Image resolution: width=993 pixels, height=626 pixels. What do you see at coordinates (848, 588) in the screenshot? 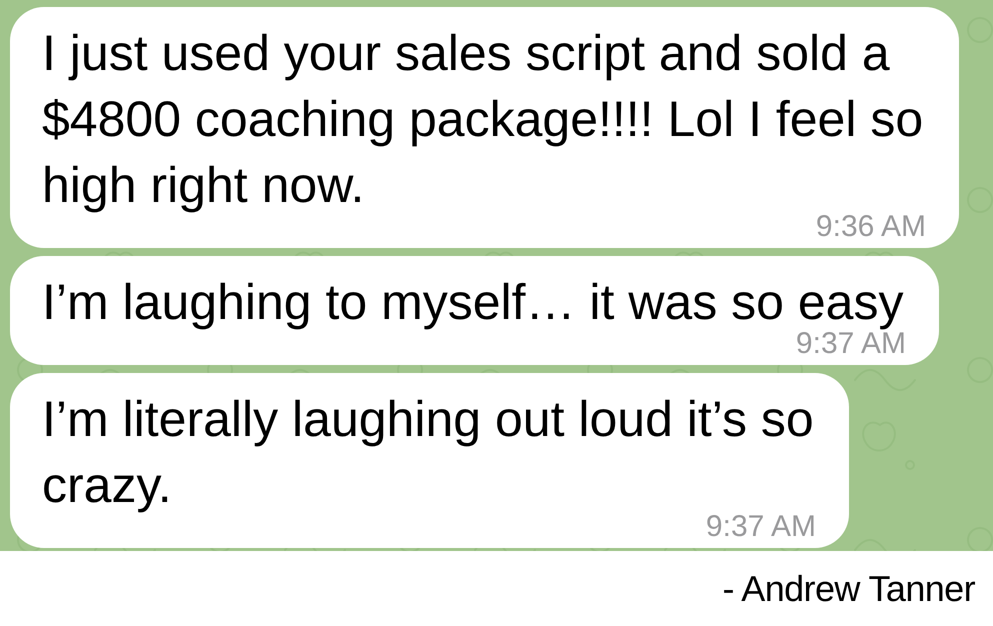
I see `attribution-text: - Andrew Tanner` at bounding box center [848, 588].